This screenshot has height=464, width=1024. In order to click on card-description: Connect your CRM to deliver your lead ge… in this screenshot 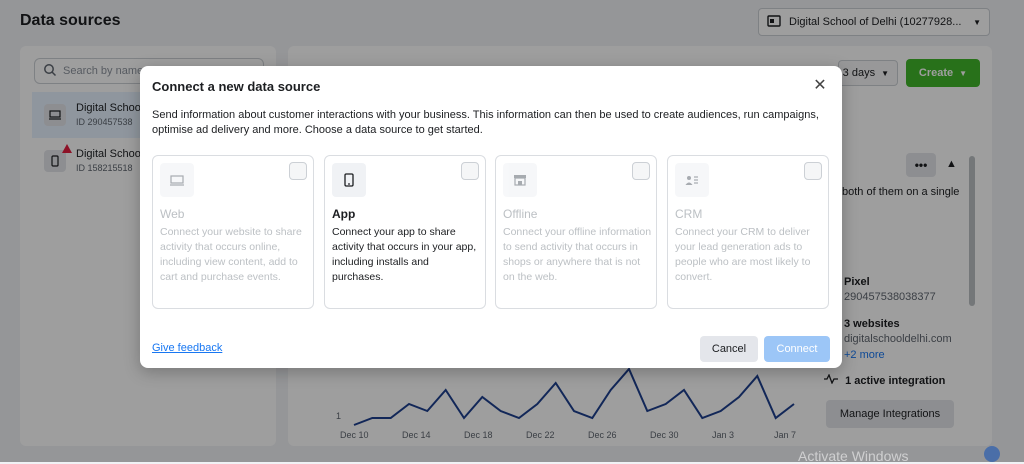, I will do `click(743, 254)`.